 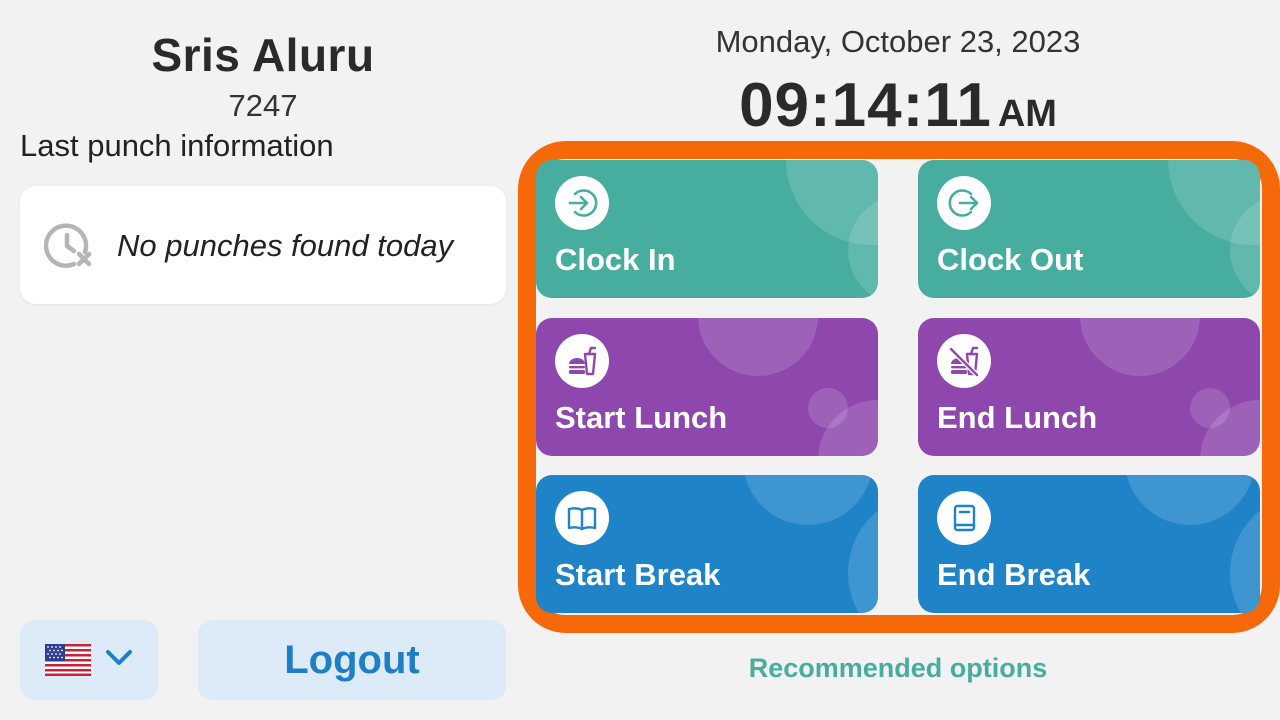 I want to click on open-book-icon, so click(x=582, y=518).